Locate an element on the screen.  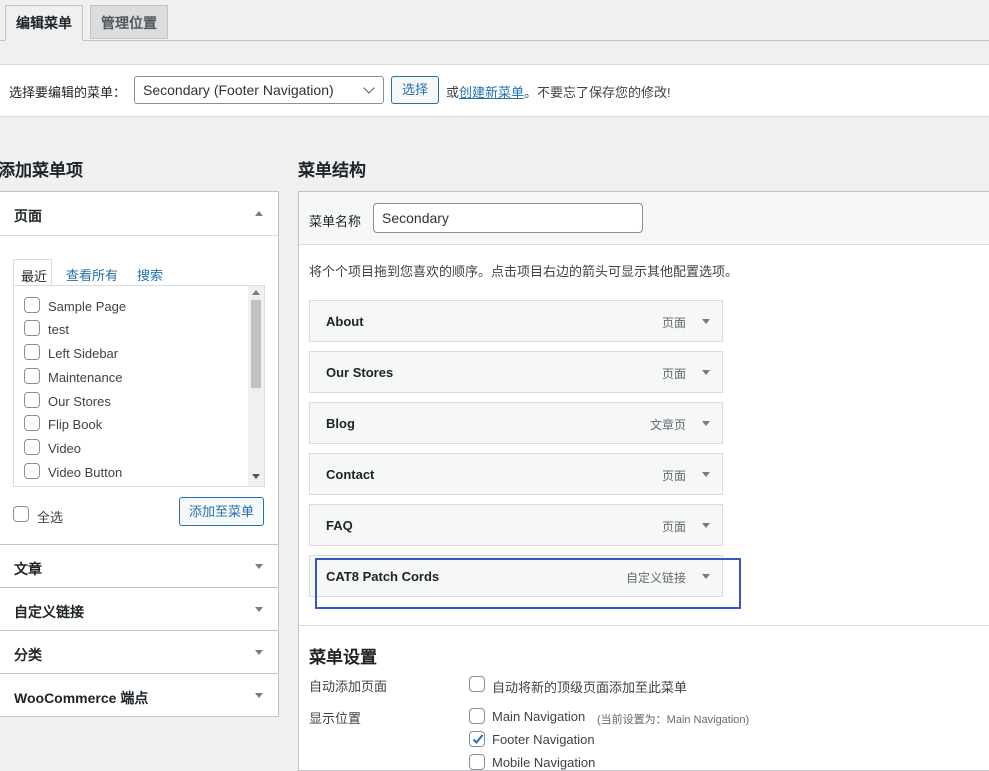
menu-name-label: 菜单名称 is located at coordinates (335, 221).